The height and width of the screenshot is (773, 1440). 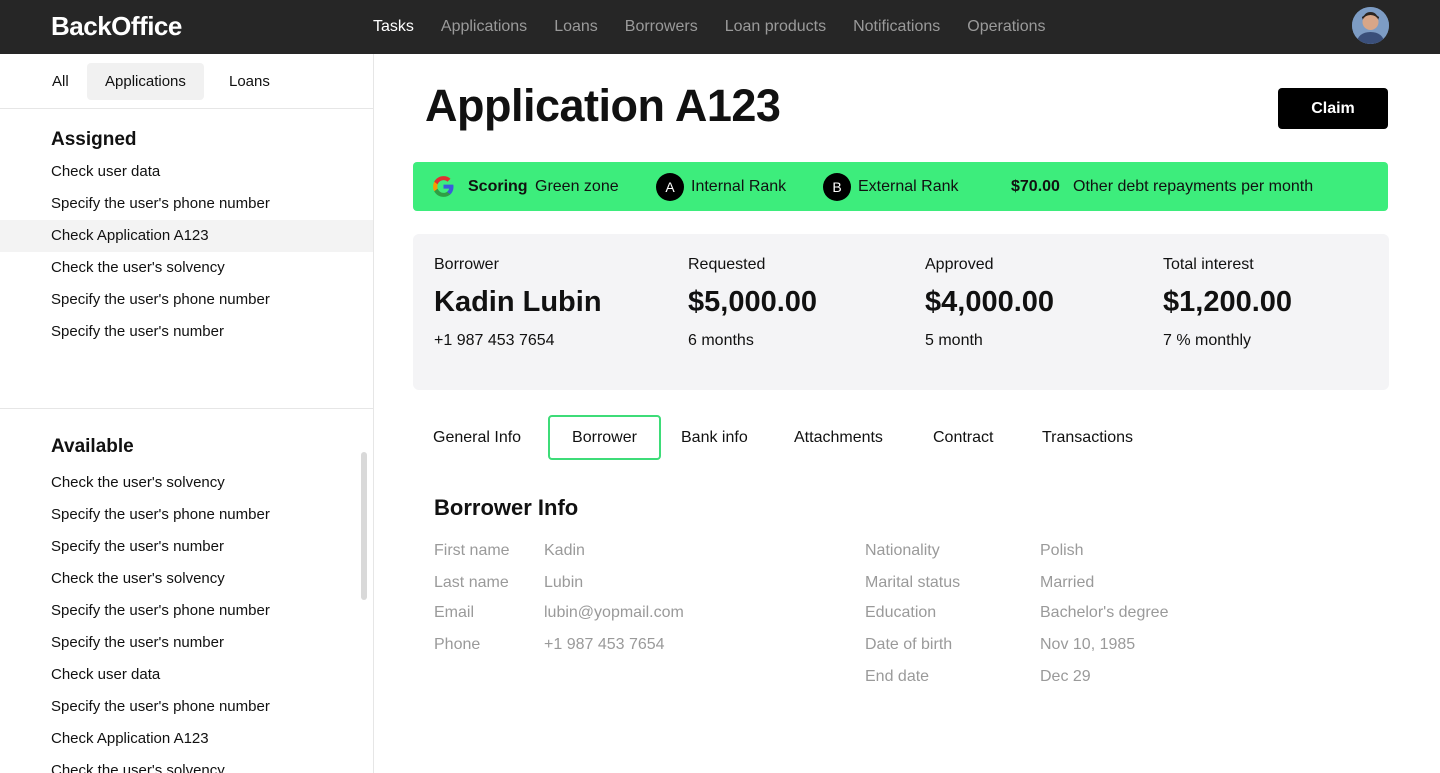 What do you see at coordinates (116, 26) in the screenshot?
I see `app-logo: BackOffice` at bounding box center [116, 26].